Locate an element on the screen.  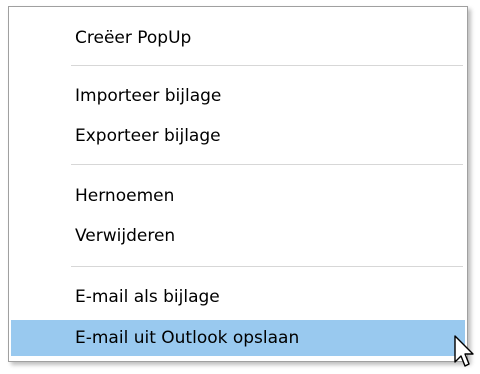
menu-item-delete: Verwijderen is located at coordinates (238, 236).